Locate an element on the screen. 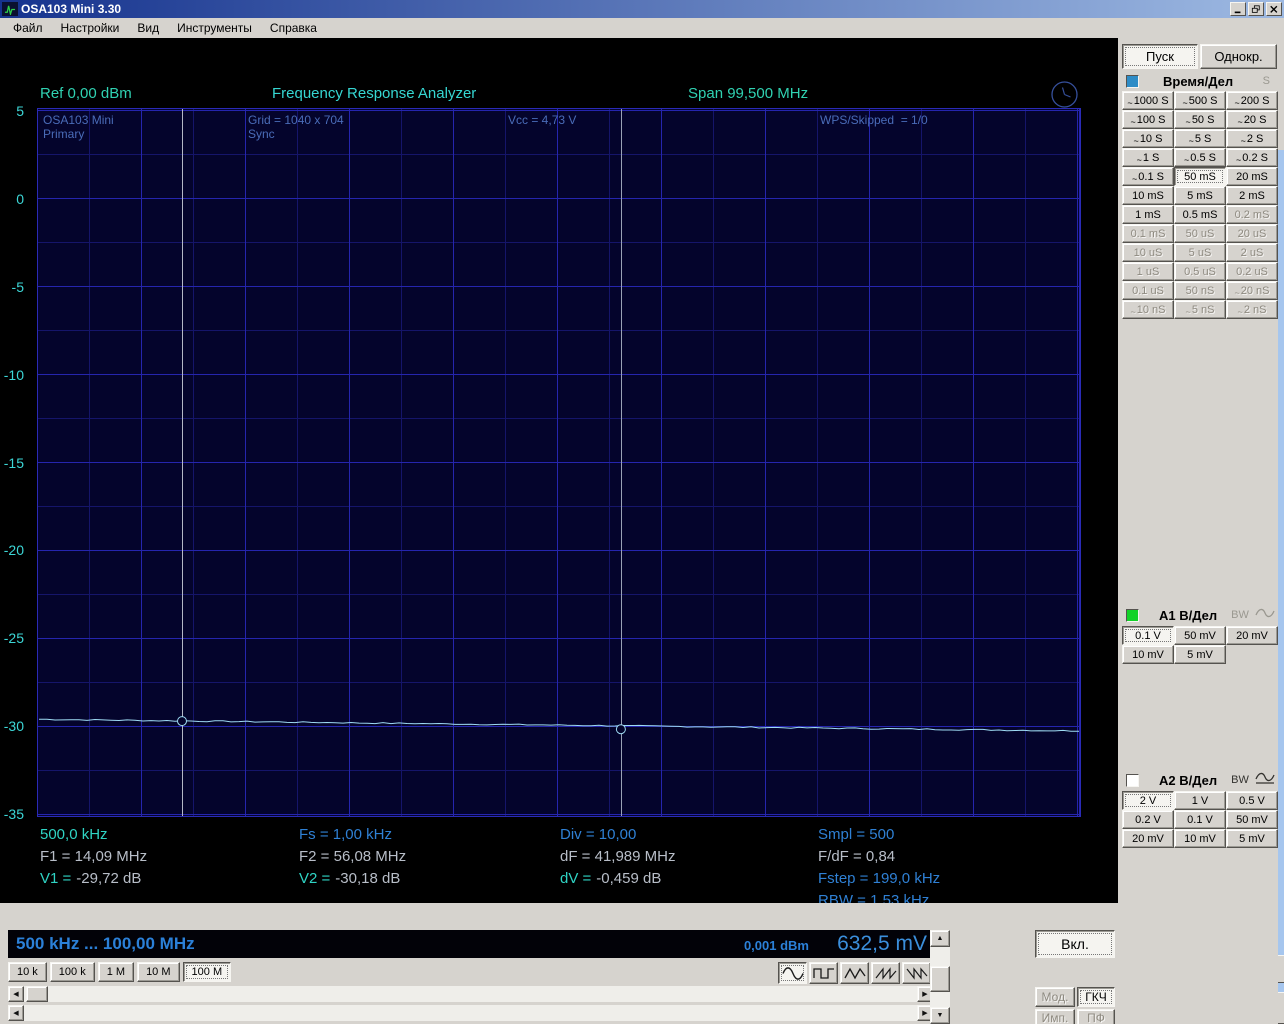 The image size is (1284, 1024). band-button-label: 10 M is located at coordinates (158, 972).